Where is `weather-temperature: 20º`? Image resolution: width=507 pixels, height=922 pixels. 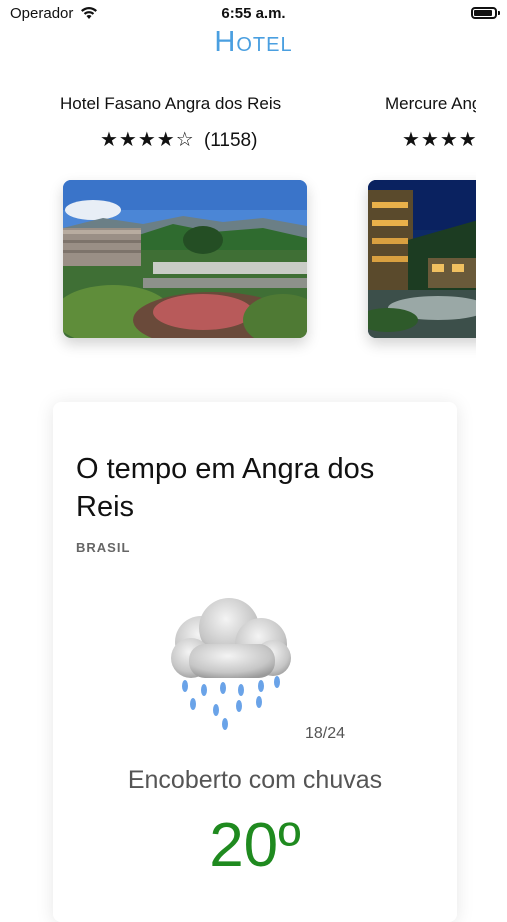 weather-temperature: 20º is located at coordinates (255, 845).